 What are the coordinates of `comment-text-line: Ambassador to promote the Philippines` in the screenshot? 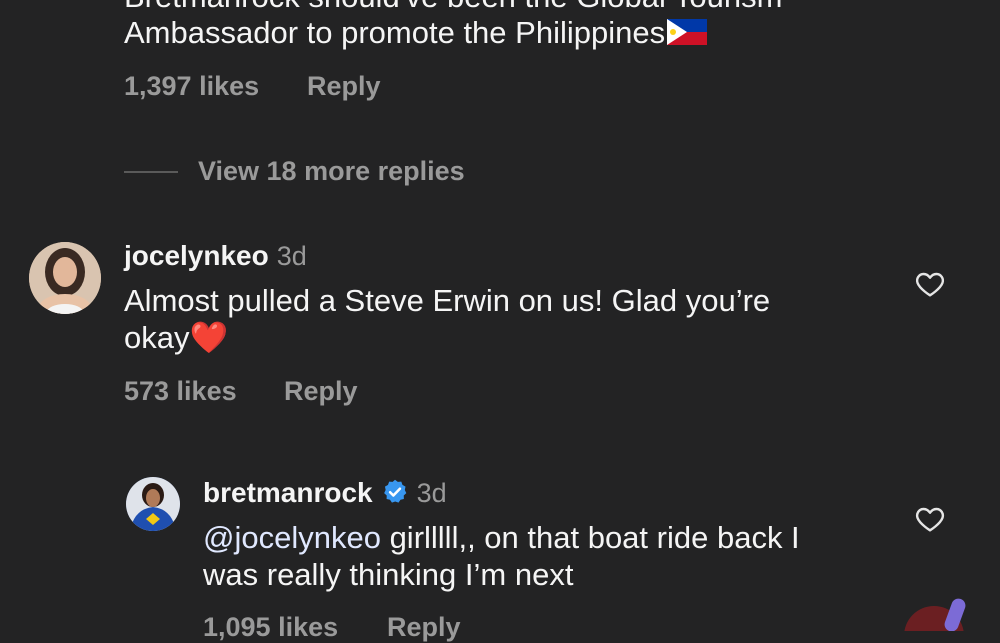 It's located at (416, 33).